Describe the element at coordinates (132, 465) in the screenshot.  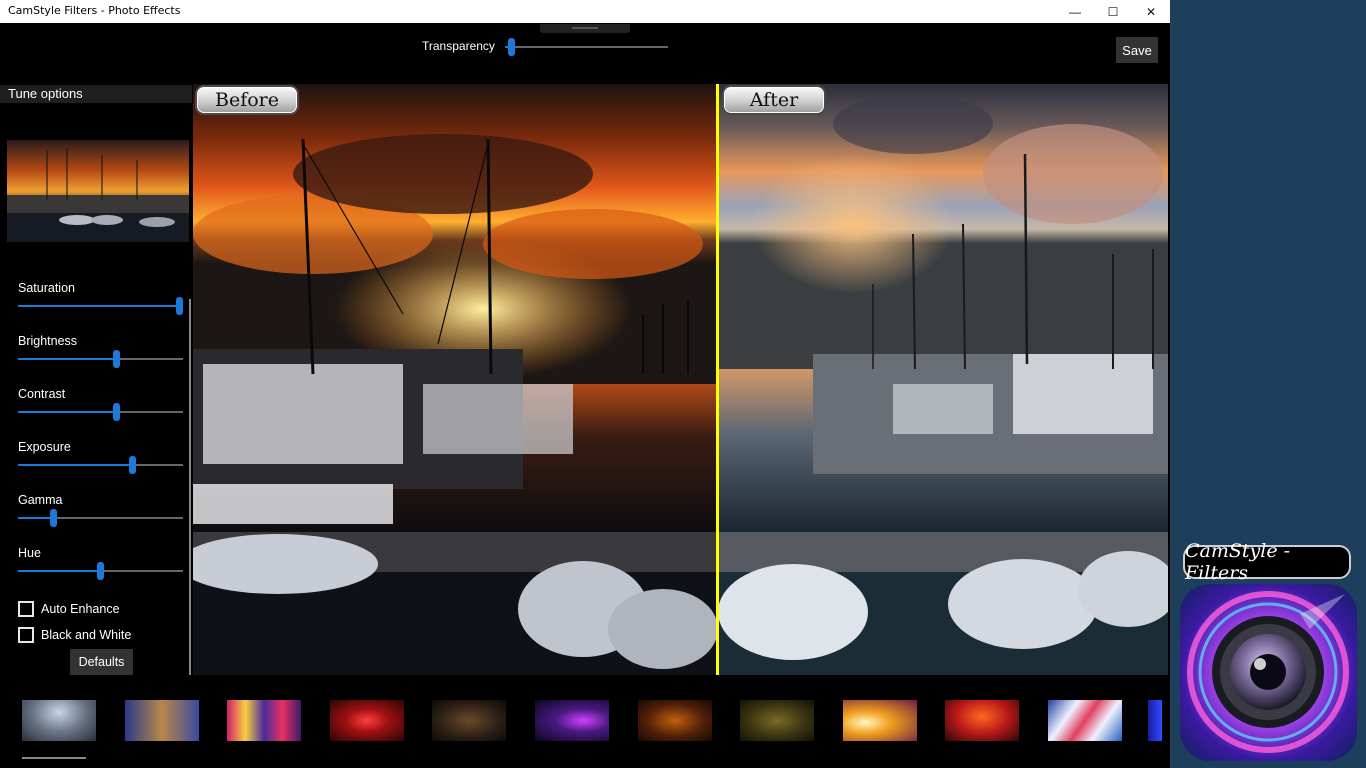
I see `exposure-slider-thumb` at that location.